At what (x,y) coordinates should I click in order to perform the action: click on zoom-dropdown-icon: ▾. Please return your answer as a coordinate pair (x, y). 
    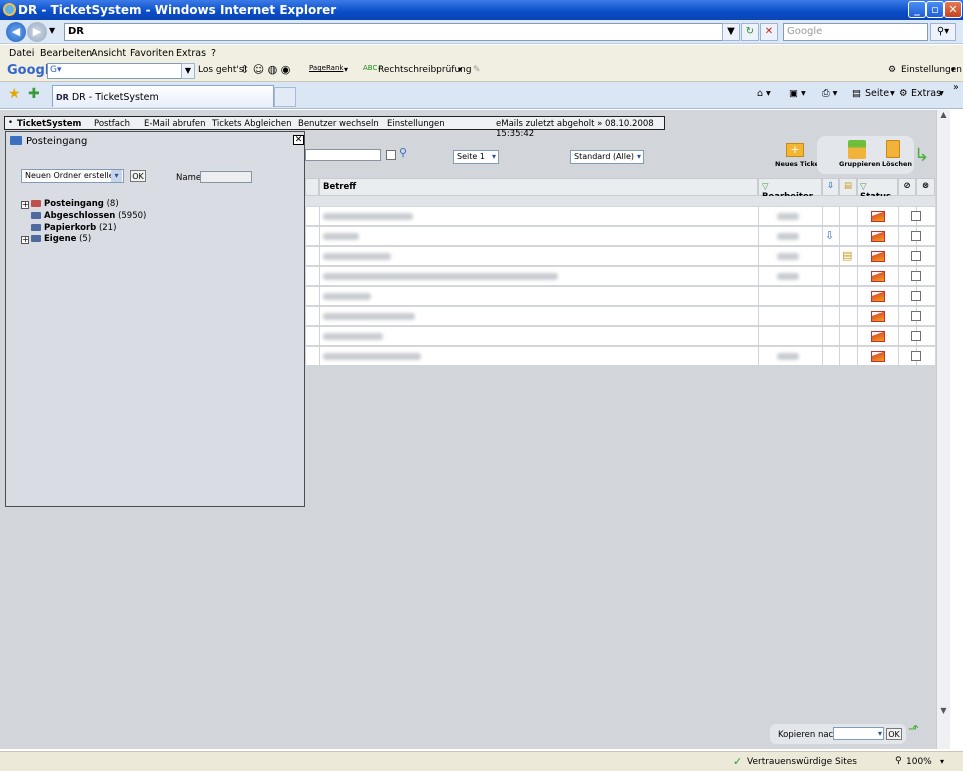
    Looking at the image, I should click on (942, 761).